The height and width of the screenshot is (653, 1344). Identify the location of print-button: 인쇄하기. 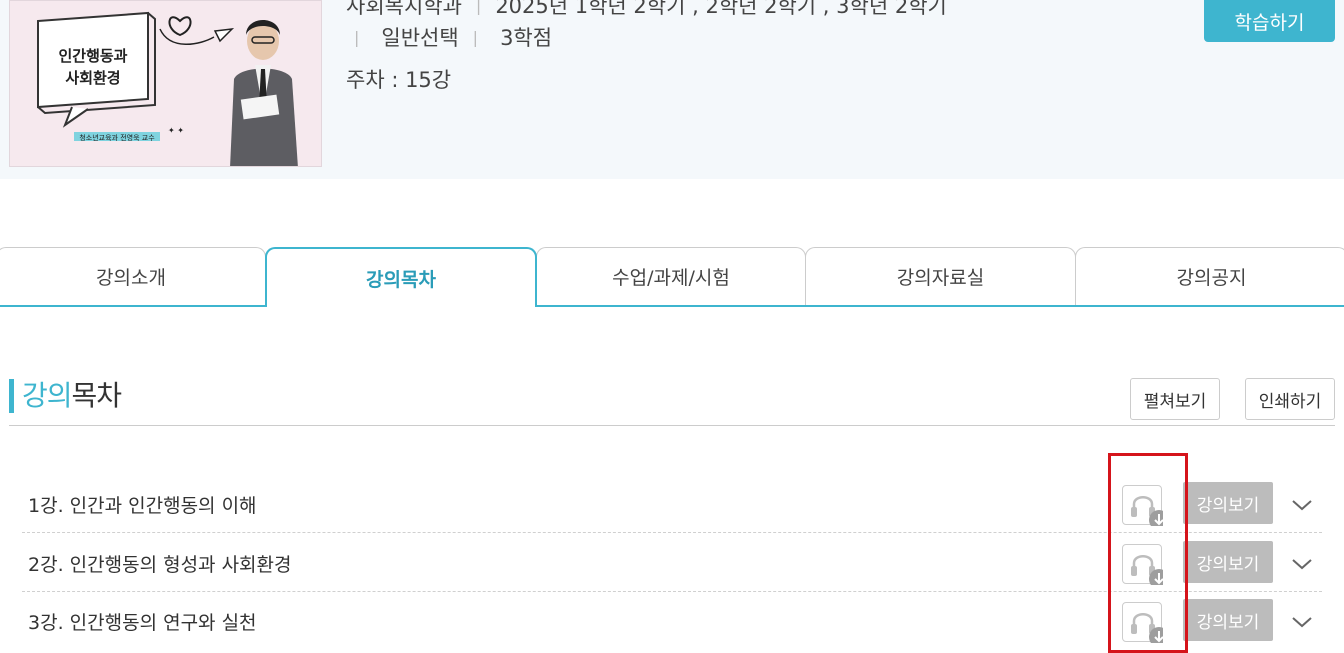
(1290, 399).